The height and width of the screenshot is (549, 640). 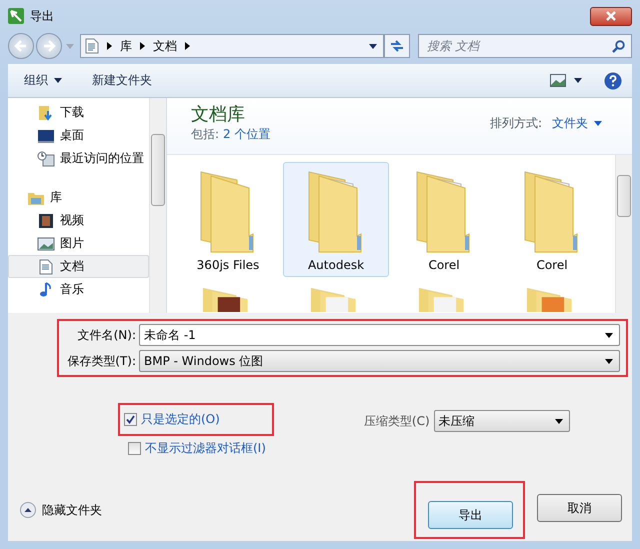 I want to click on left-arrow-icon, so click(x=21, y=46).